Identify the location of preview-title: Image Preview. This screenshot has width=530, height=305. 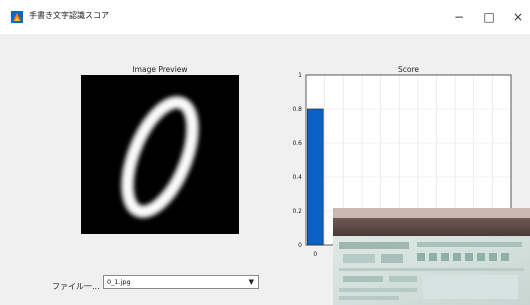
(160, 69).